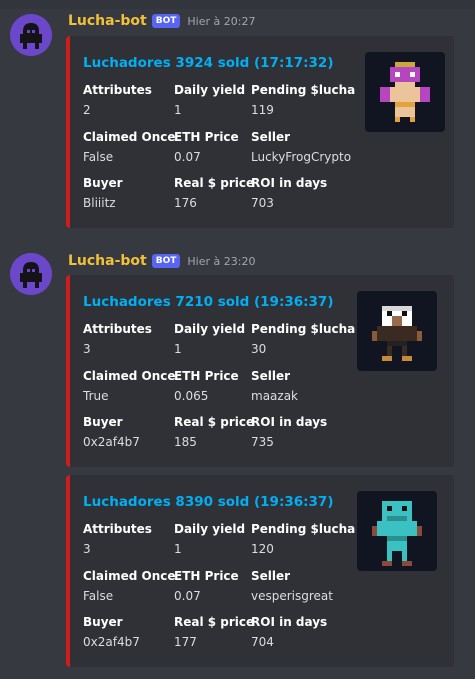 The image size is (475, 679). Describe the element at coordinates (221, 261) in the screenshot. I see `timestamp: Hier à 23:20` at that location.